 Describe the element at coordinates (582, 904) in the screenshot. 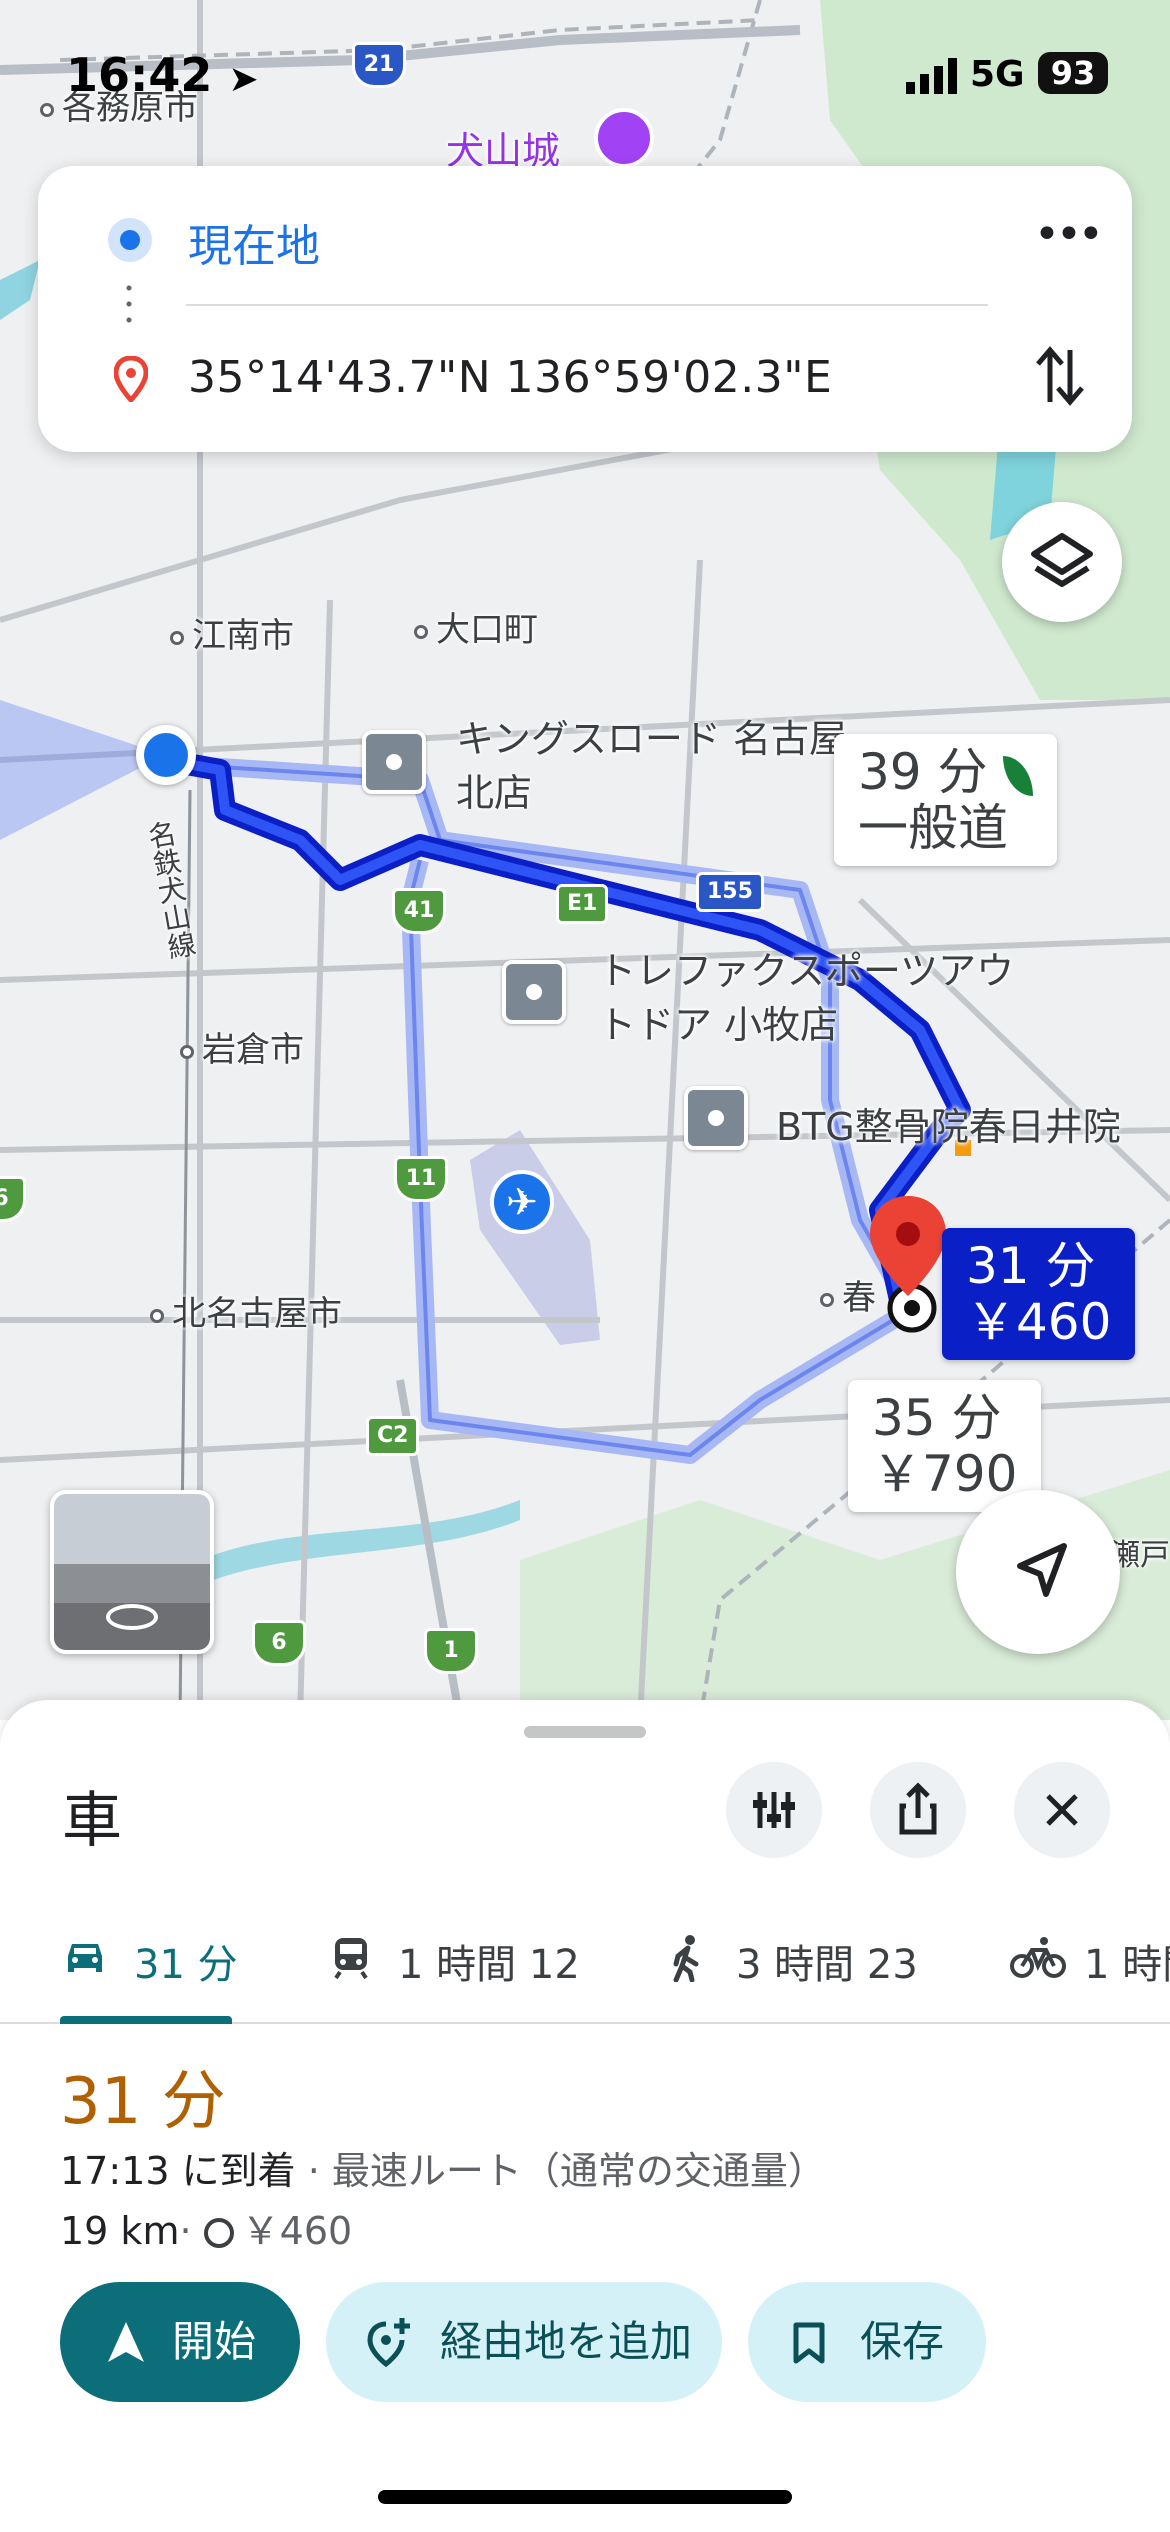

I see `route-shield-e1: E1` at that location.